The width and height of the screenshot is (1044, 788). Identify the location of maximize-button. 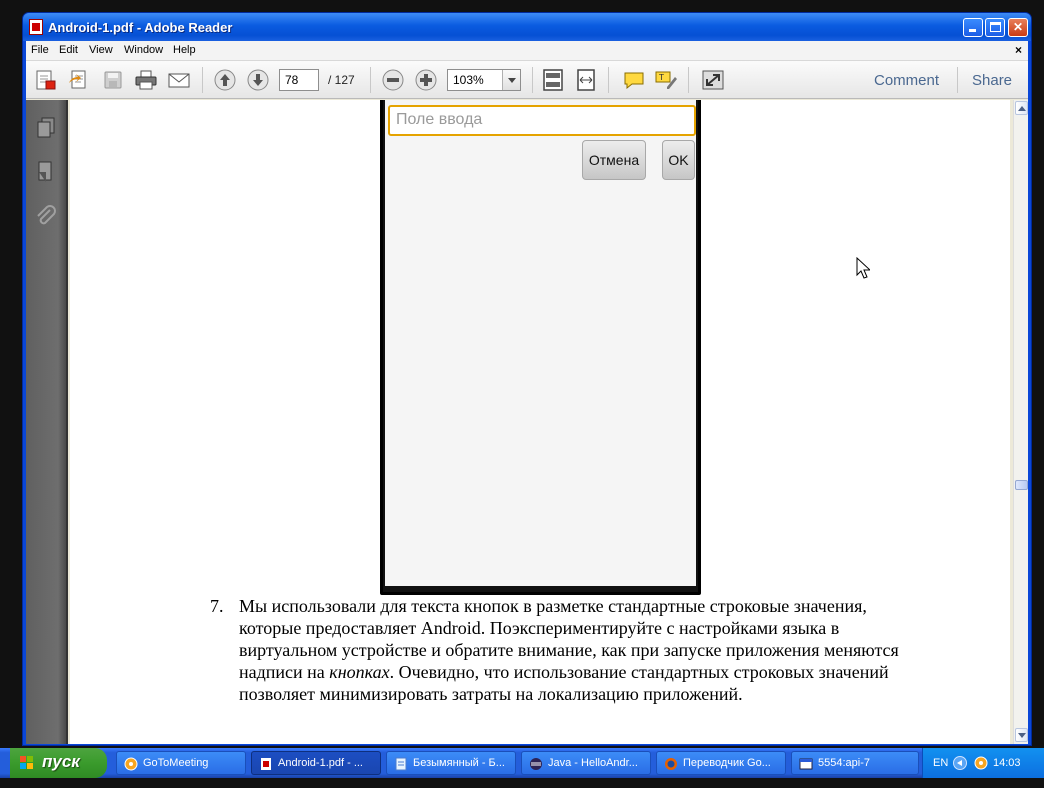
(995, 27).